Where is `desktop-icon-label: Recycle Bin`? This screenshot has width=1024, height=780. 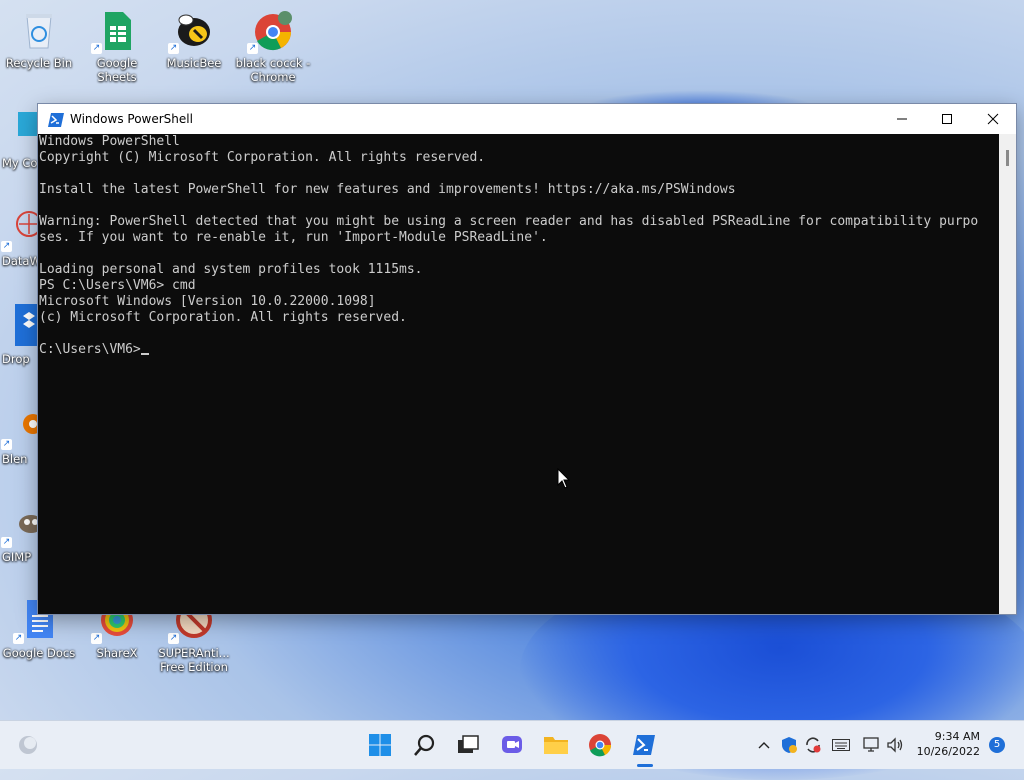
desktop-icon-label: Recycle Bin is located at coordinates (39, 63).